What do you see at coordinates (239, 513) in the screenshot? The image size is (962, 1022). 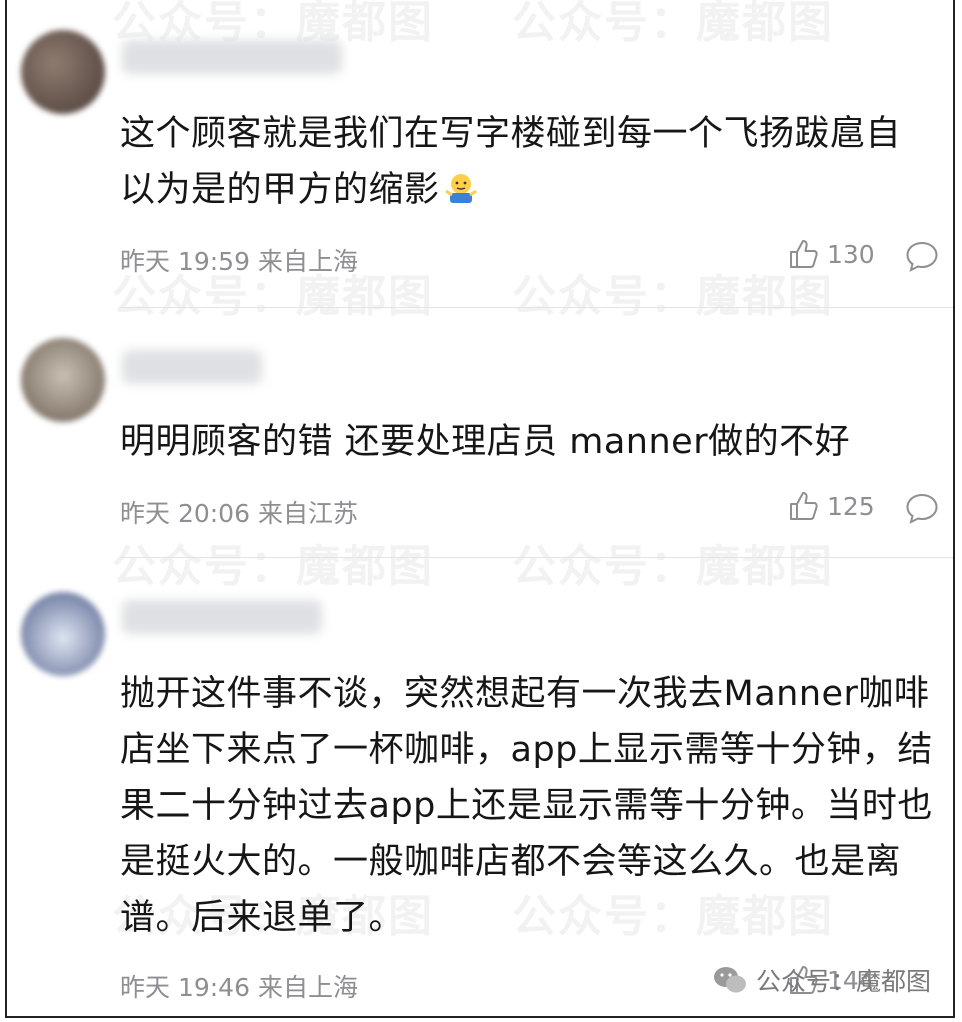 I see `comment-meta: 昨天 20:06 来自江苏` at bounding box center [239, 513].